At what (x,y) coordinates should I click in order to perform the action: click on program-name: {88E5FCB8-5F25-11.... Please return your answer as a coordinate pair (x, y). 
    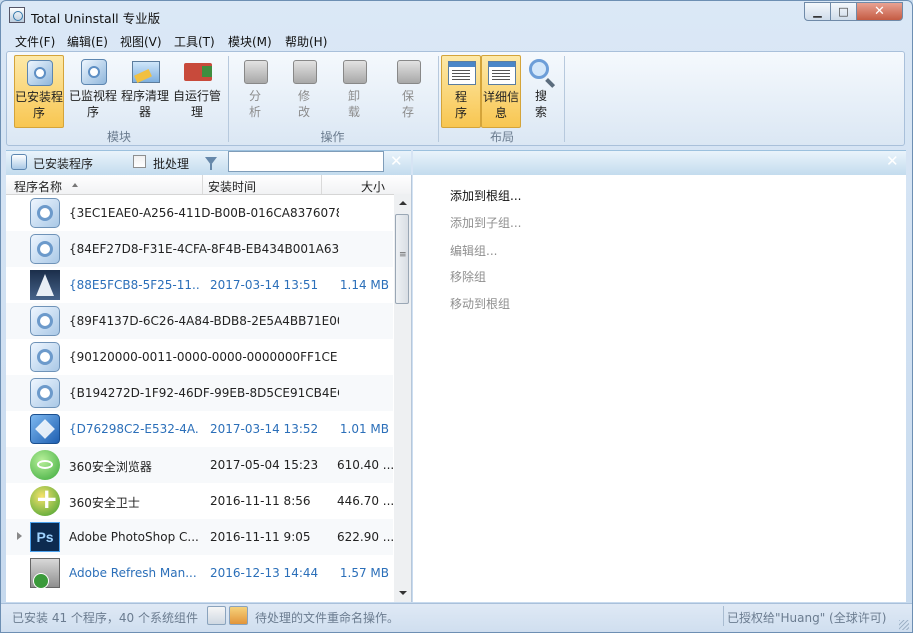
    Looking at the image, I should click on (134, 285).